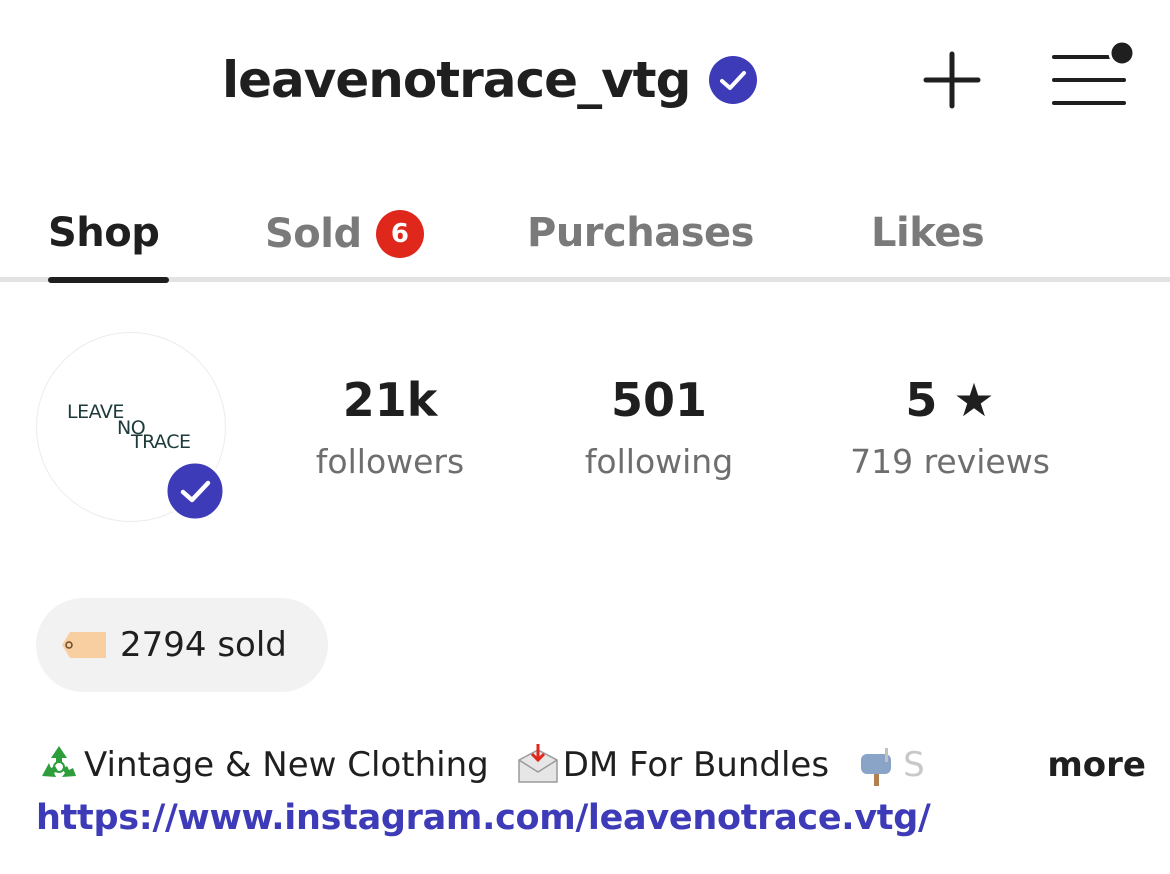 The image size is (1170, 874). Describe the element at coordinates (95, 412) in the screenshot. I see `logo-text-line: LEAVE` at that location.